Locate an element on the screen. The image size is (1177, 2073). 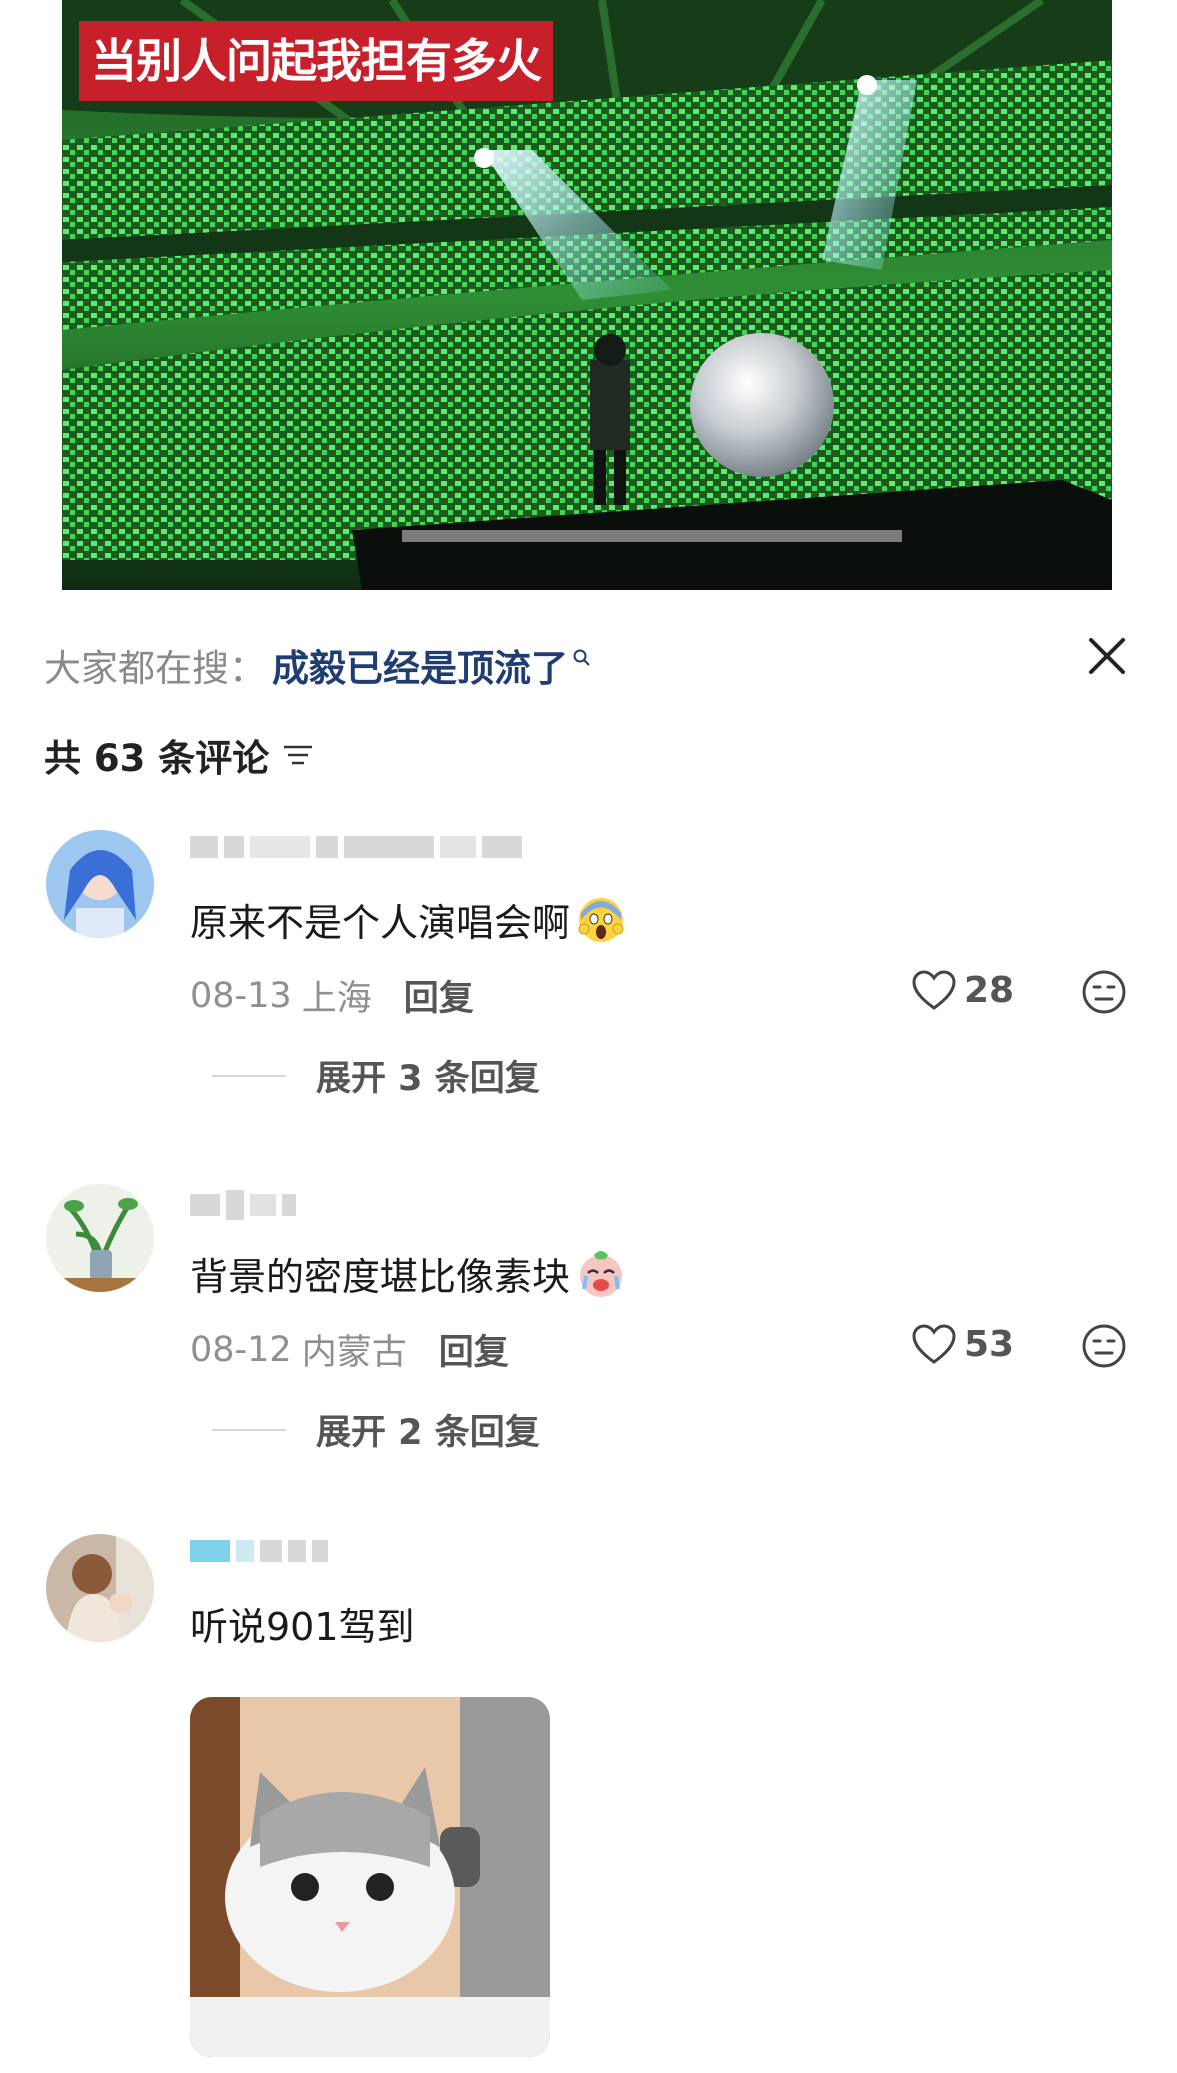
expand-replies-label: 展开 2 条回复 is located at coordinates (428, 1433).